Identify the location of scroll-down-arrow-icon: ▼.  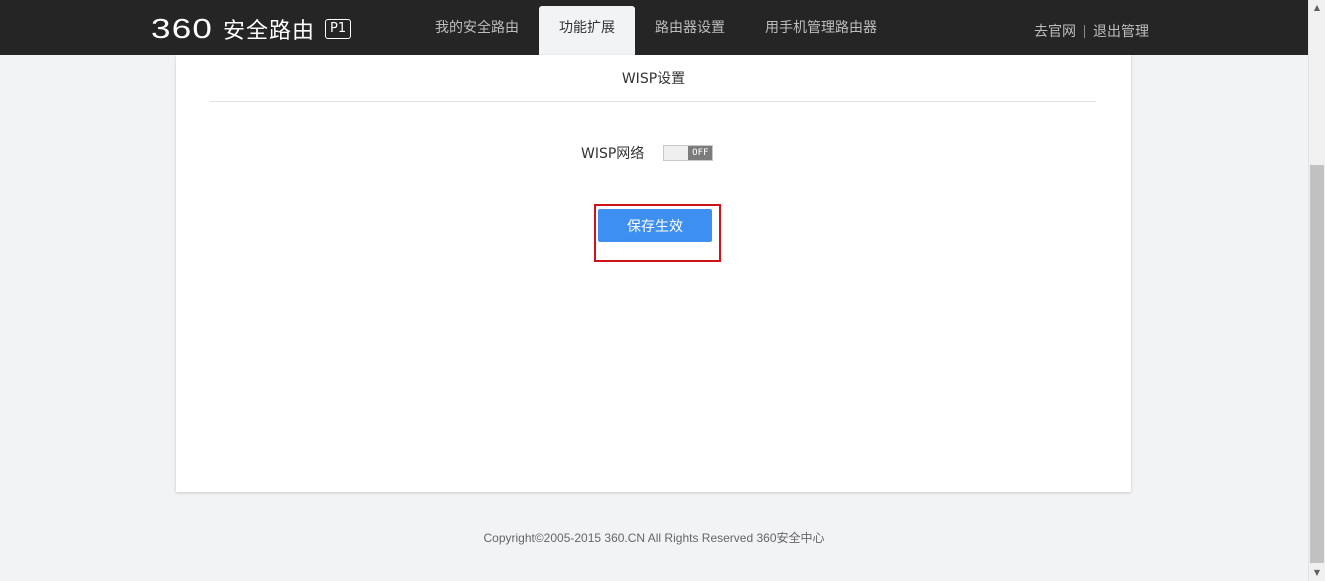
(1317, 573).